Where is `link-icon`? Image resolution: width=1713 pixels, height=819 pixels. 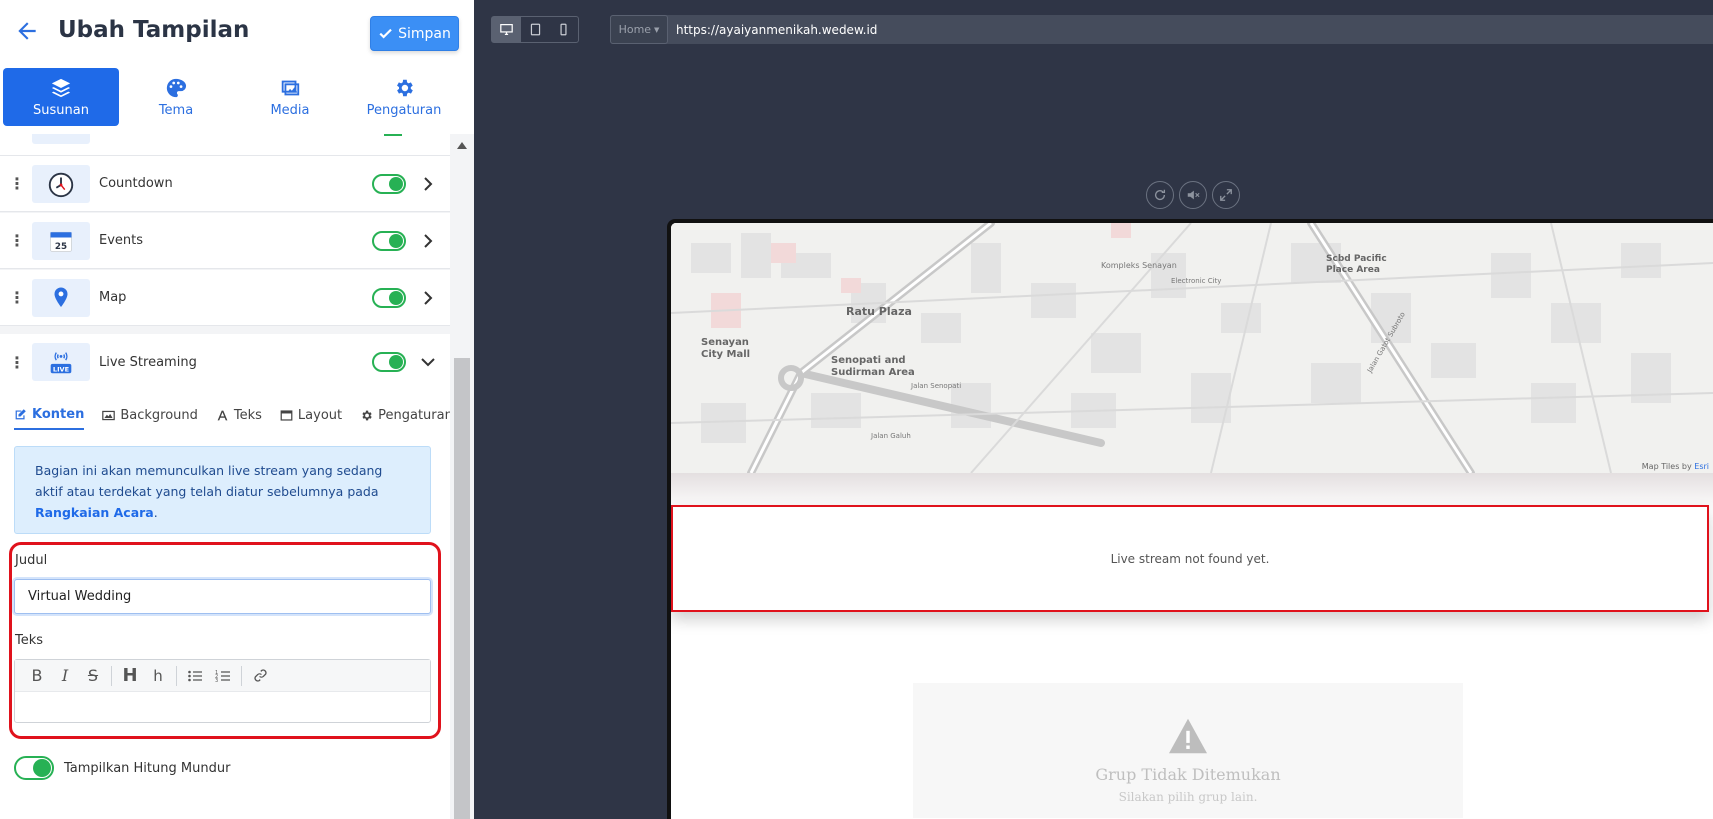 link-icon is located at coordinates (260, 676).